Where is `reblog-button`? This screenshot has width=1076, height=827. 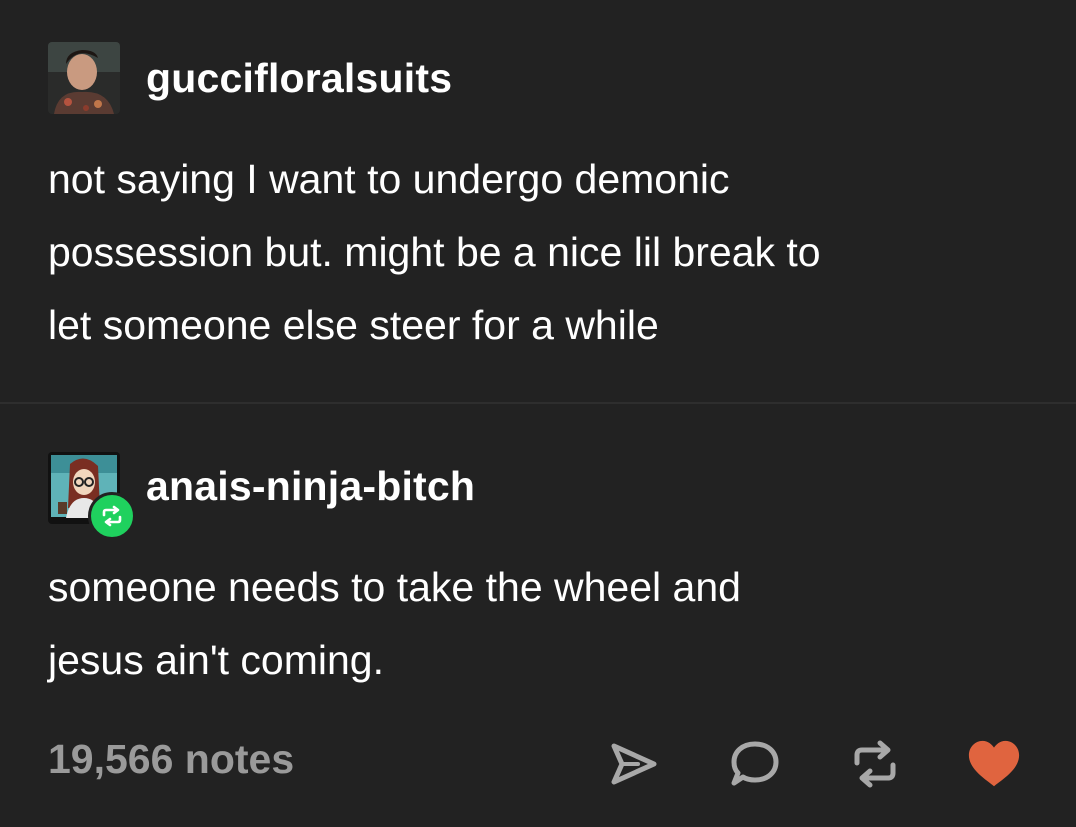 reblog-button is located at coordinates (875, 764).